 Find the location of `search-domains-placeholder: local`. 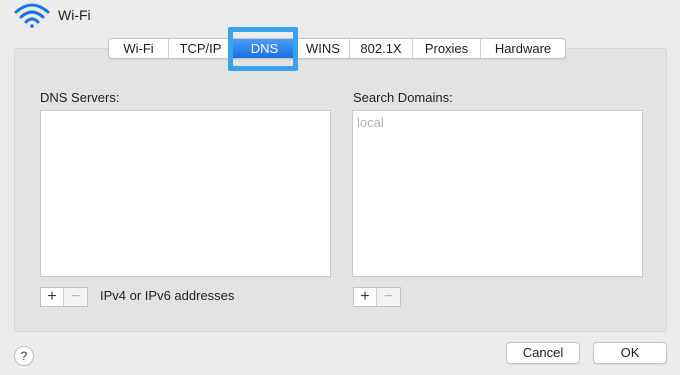

search-domains-placeholder: local is located at coordinates (370, 122).